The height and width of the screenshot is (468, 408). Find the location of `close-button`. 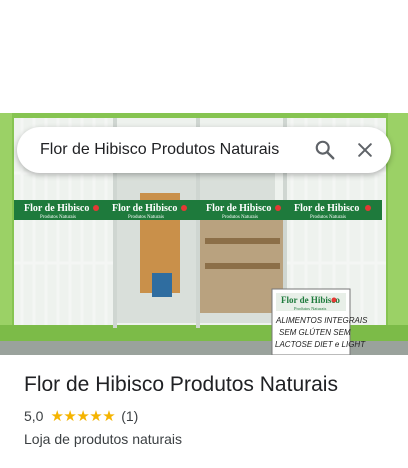

close-button is located at coordinates (365, 150).